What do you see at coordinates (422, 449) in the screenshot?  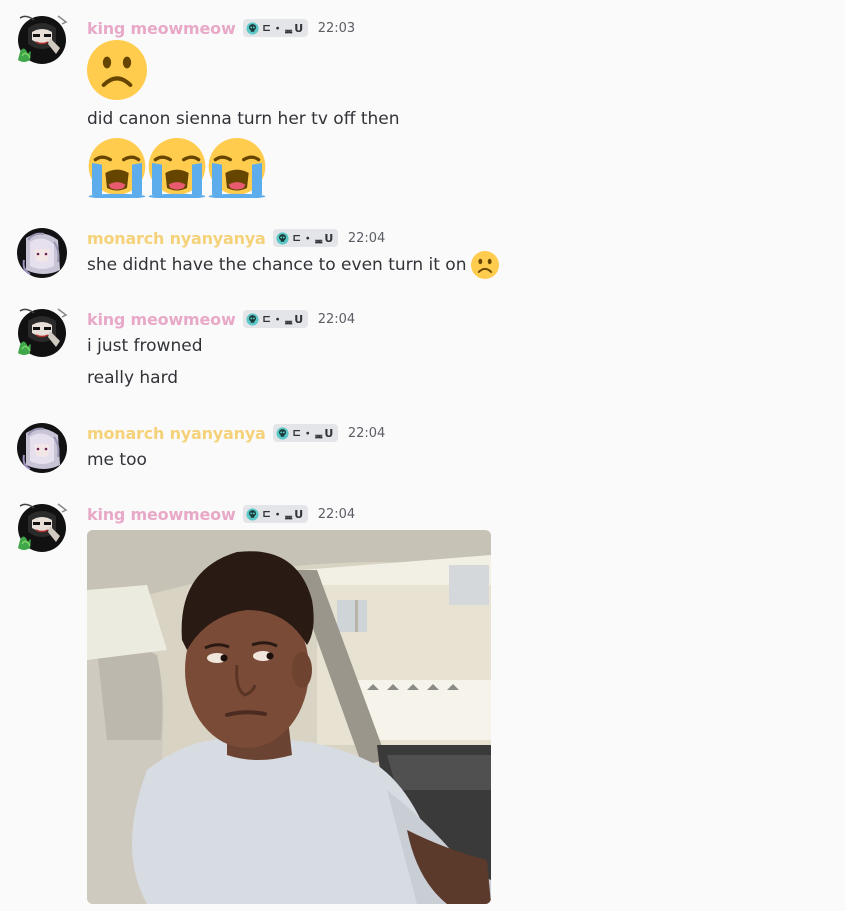 I see `message-group: monarch nyanyanya ㄷ・ᆴU 22:04 me too` at bounding box center [422, 449].